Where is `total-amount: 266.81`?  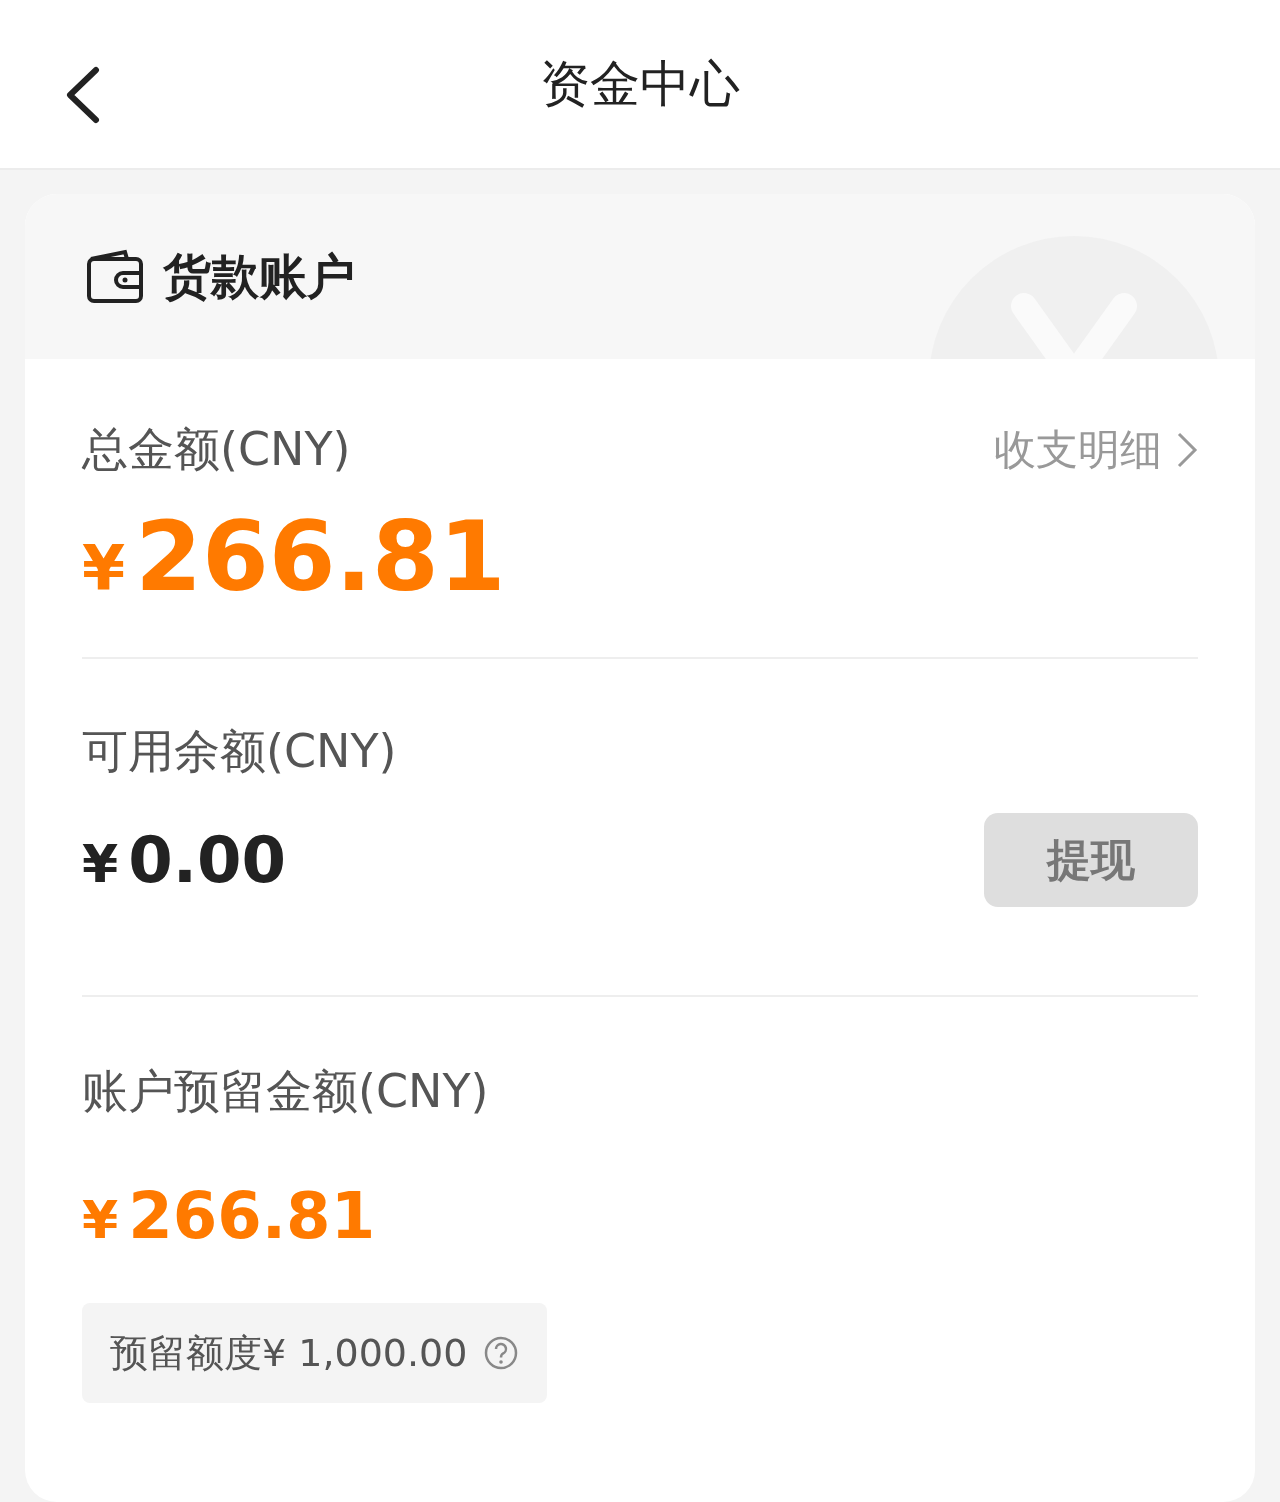 total-amount: 266.81 is located at coordinates (320, 557).